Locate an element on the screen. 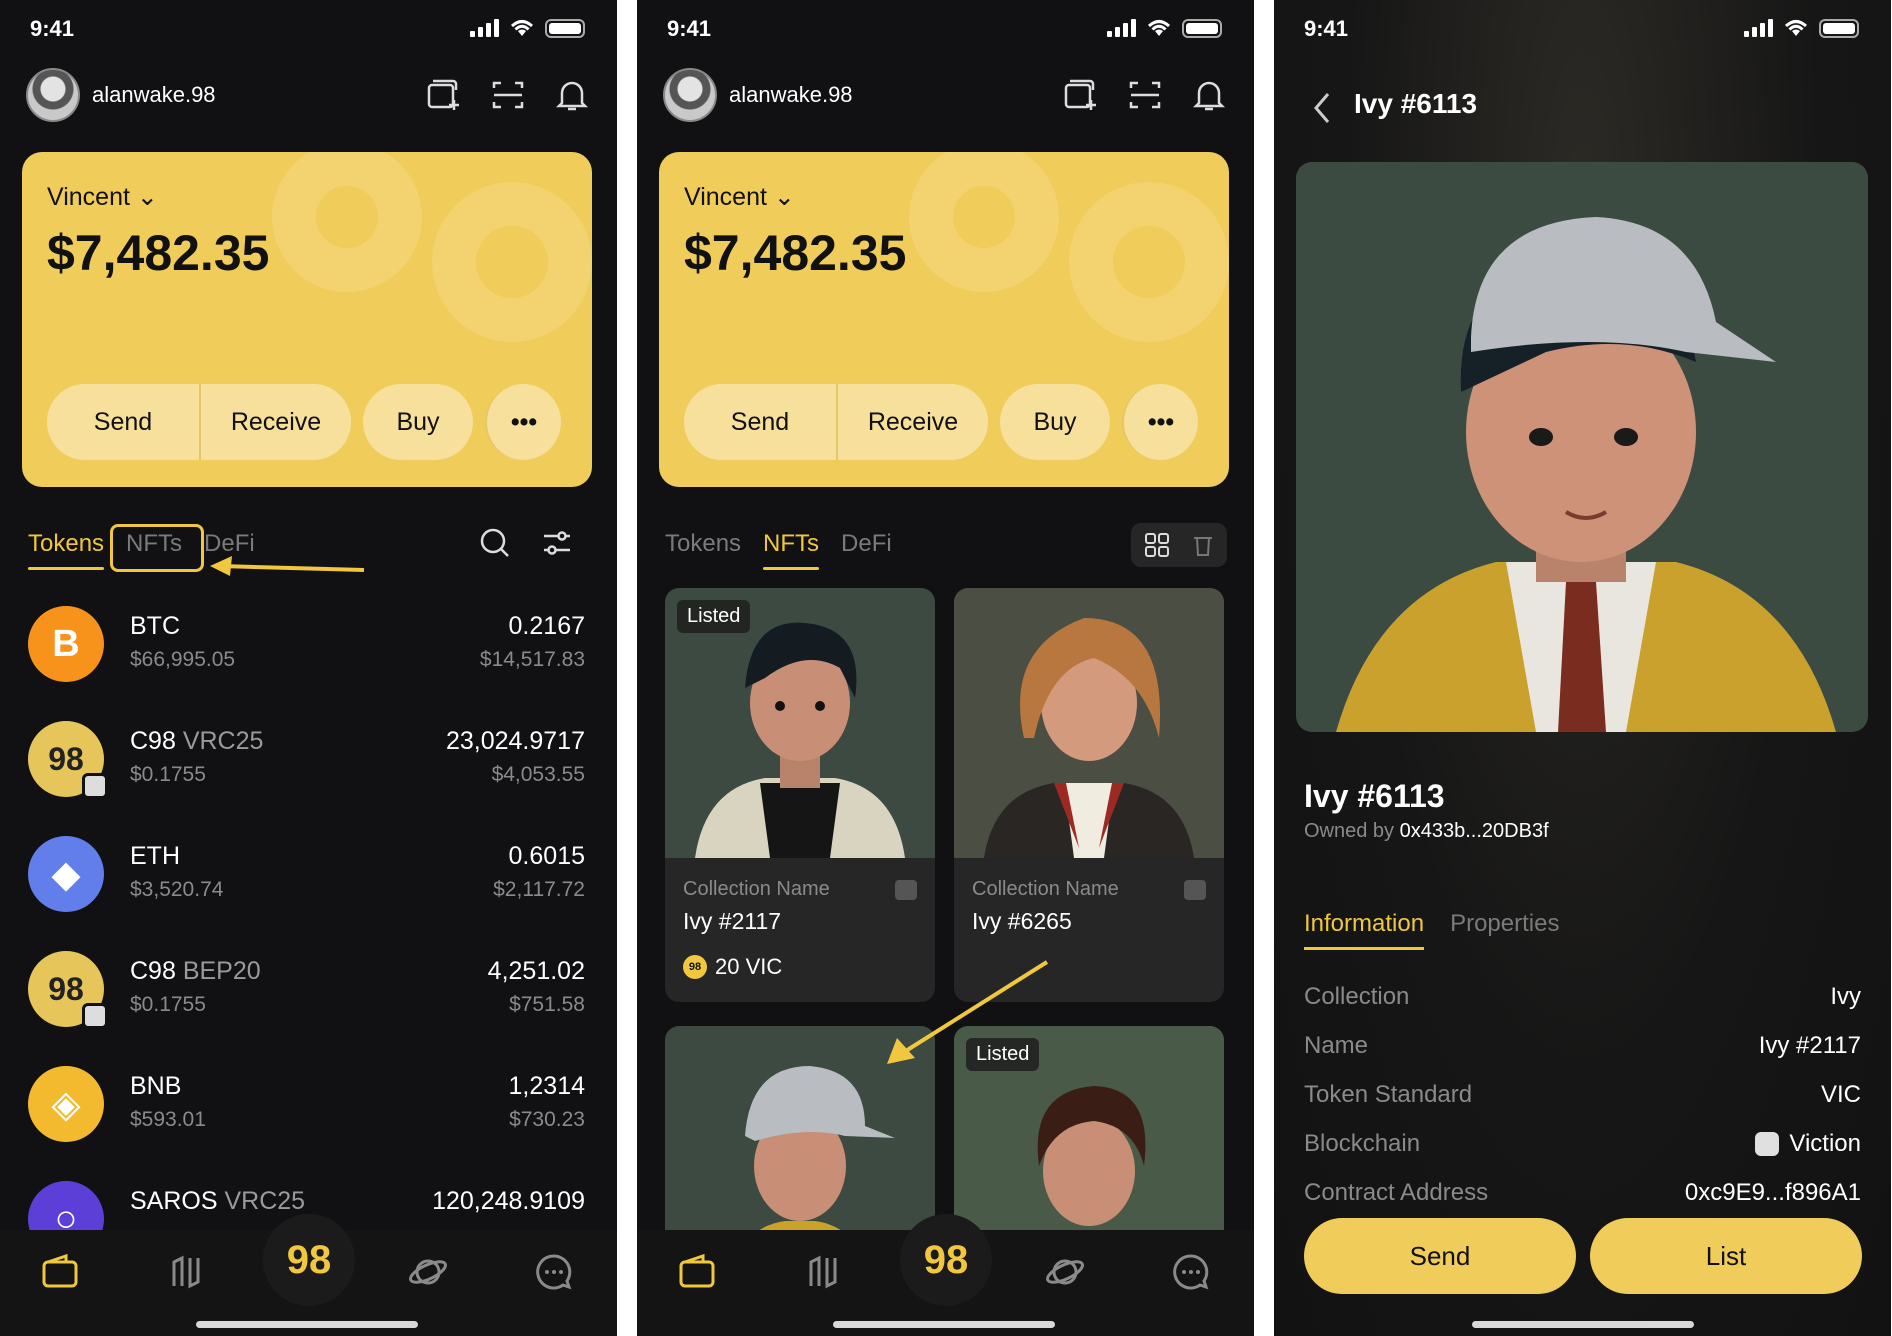  nft-collection: Collection Name is located at coordinates (1045, 889).